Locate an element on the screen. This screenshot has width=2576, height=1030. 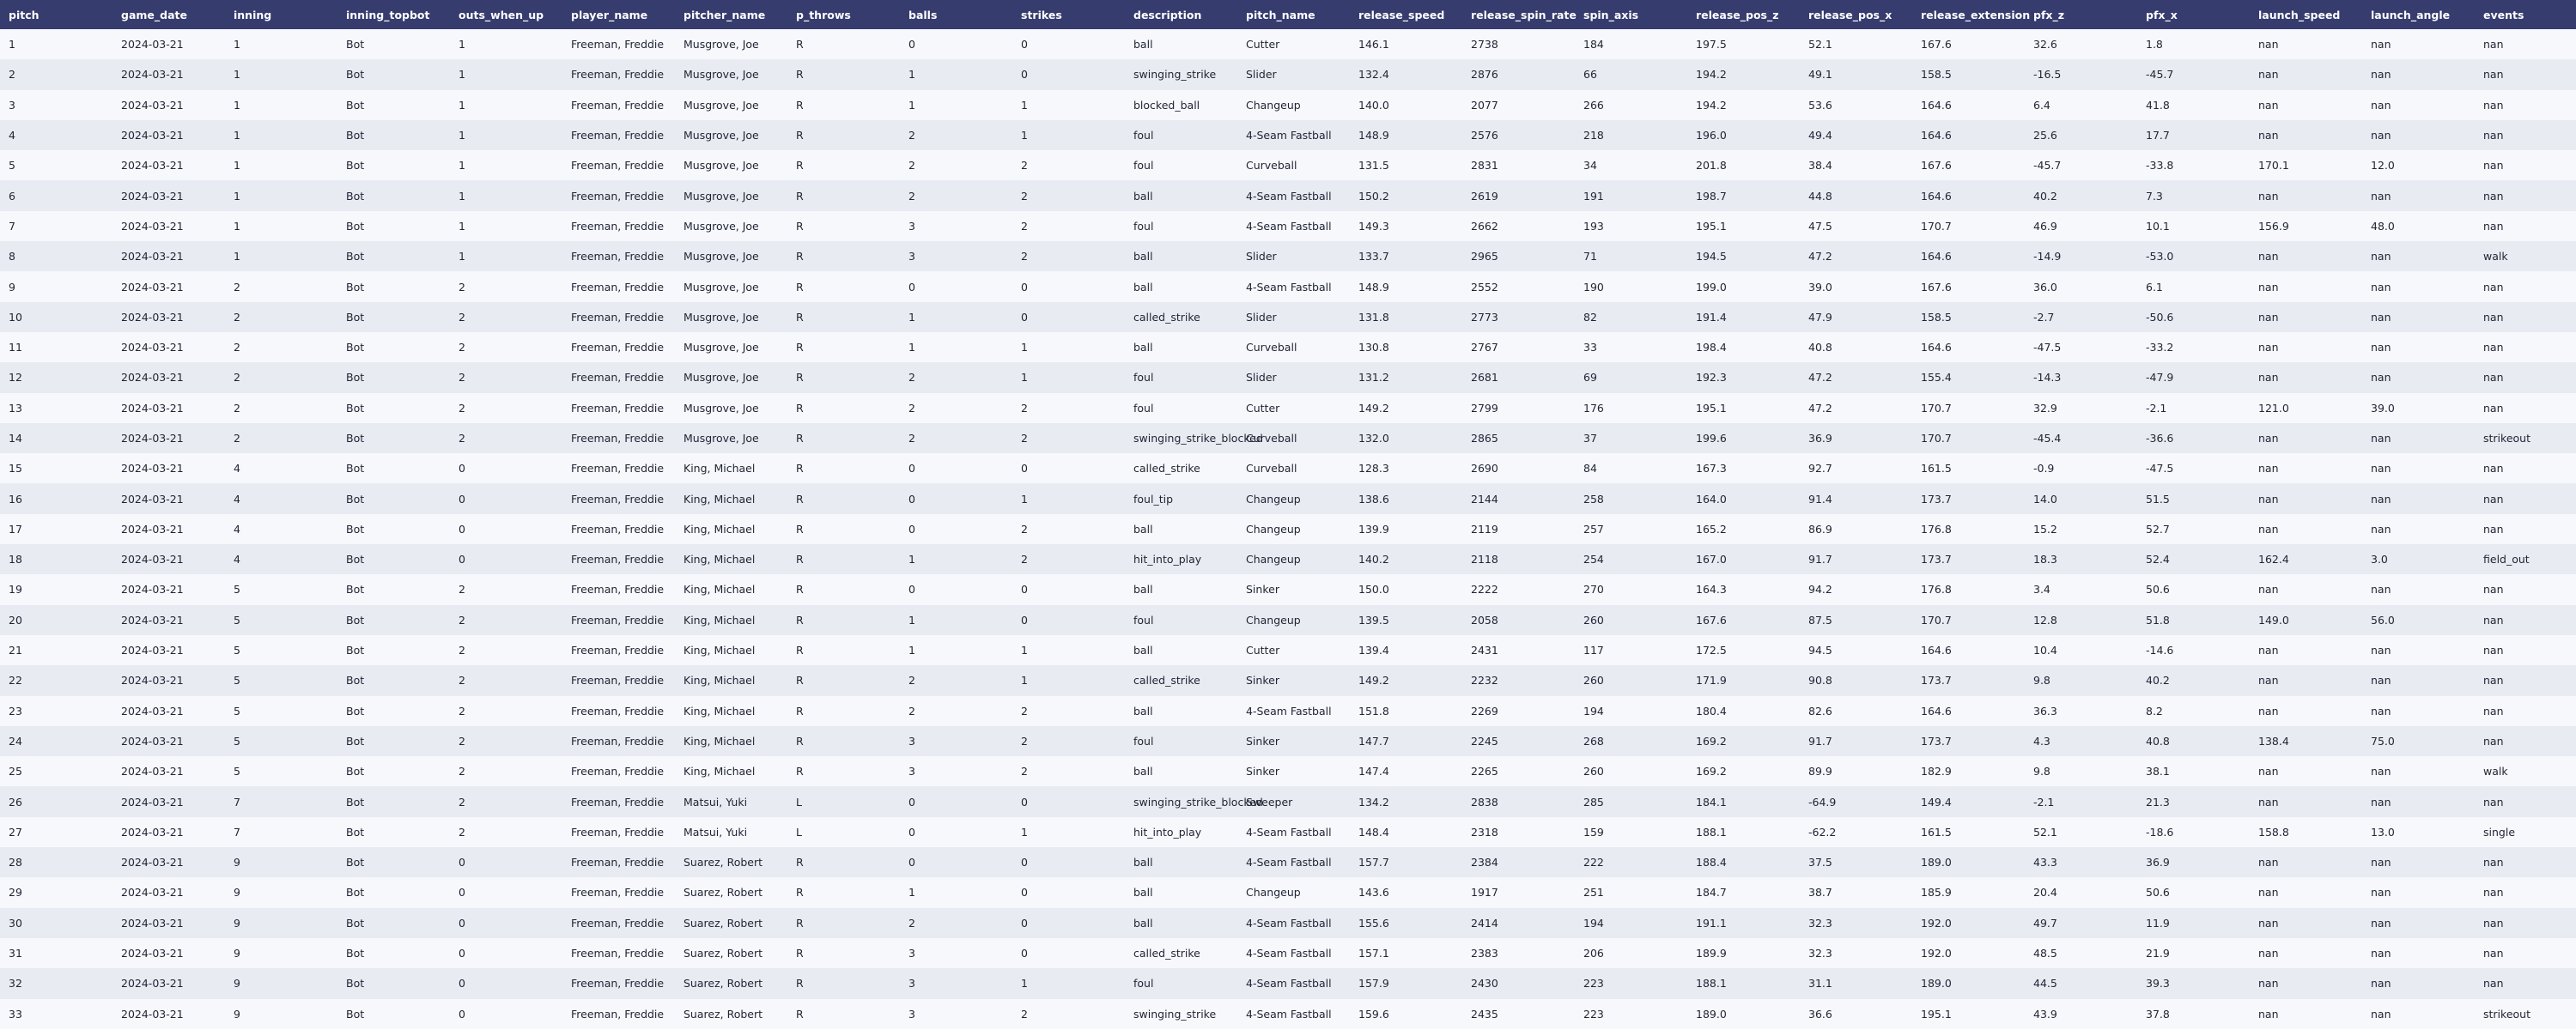
column-header-release-spin-rate: release_spin_rate is located at coordinates (1519, 14).